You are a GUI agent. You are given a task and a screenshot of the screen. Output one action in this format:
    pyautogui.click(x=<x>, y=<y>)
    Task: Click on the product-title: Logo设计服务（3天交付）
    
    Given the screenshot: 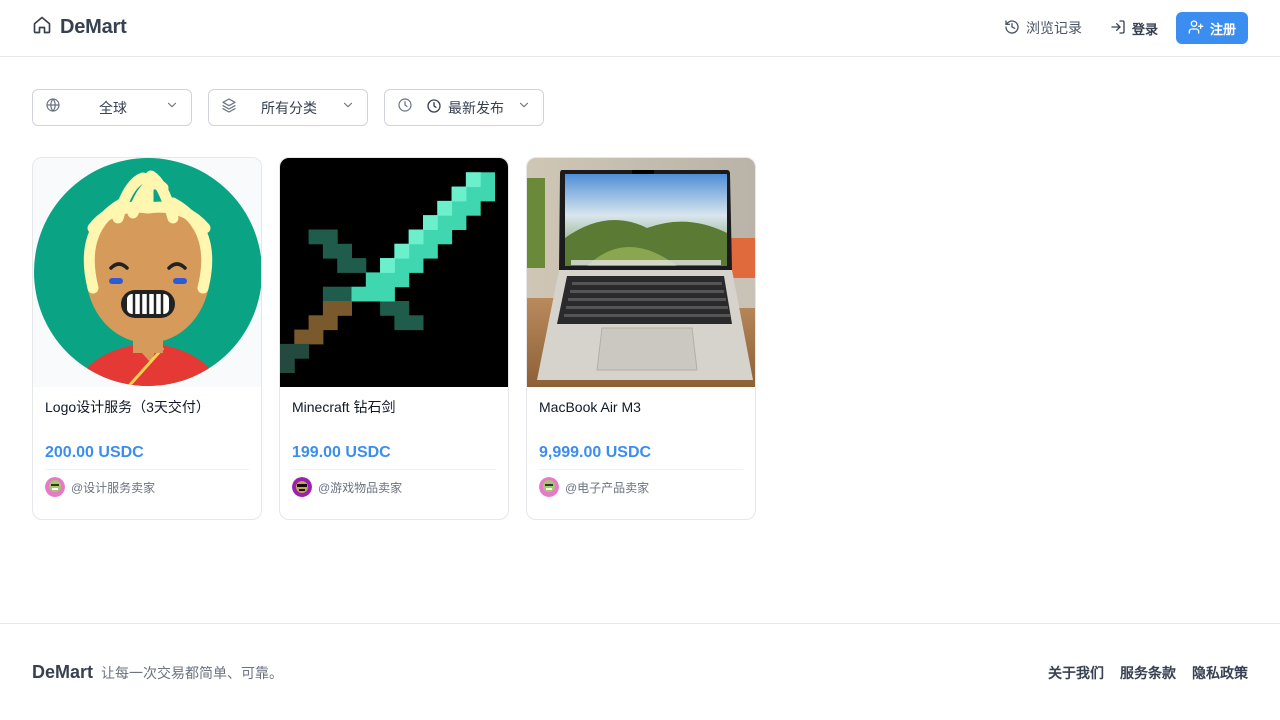 What is the action you would take?
    pyautogui.click(x=127, y=407)
    